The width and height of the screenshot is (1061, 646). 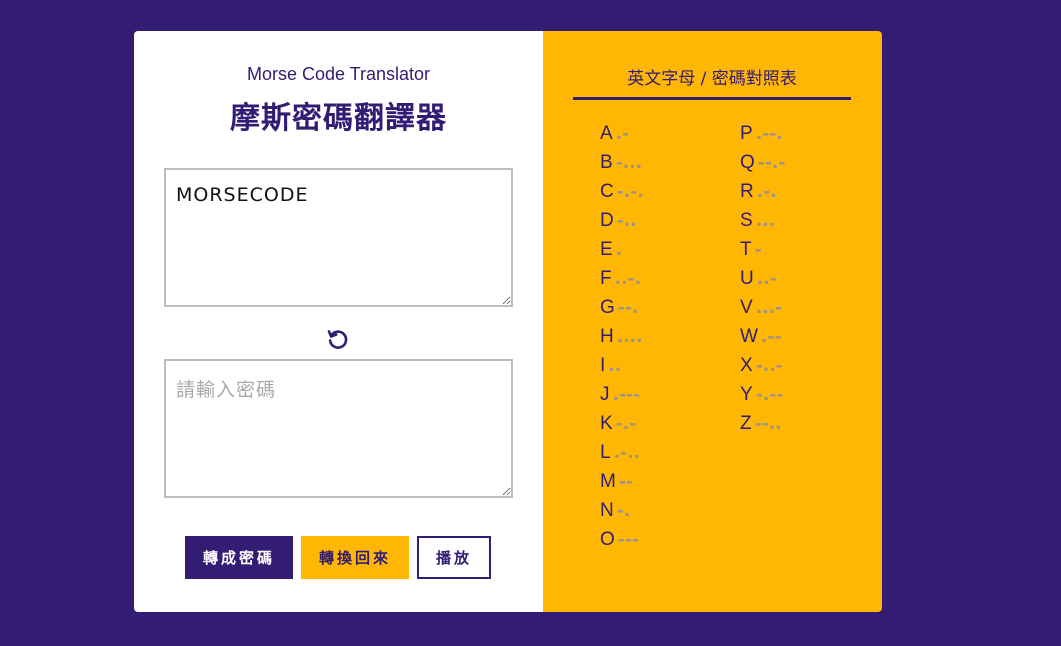 I want to click on reference-letter: X, so click(x=746, y=365).